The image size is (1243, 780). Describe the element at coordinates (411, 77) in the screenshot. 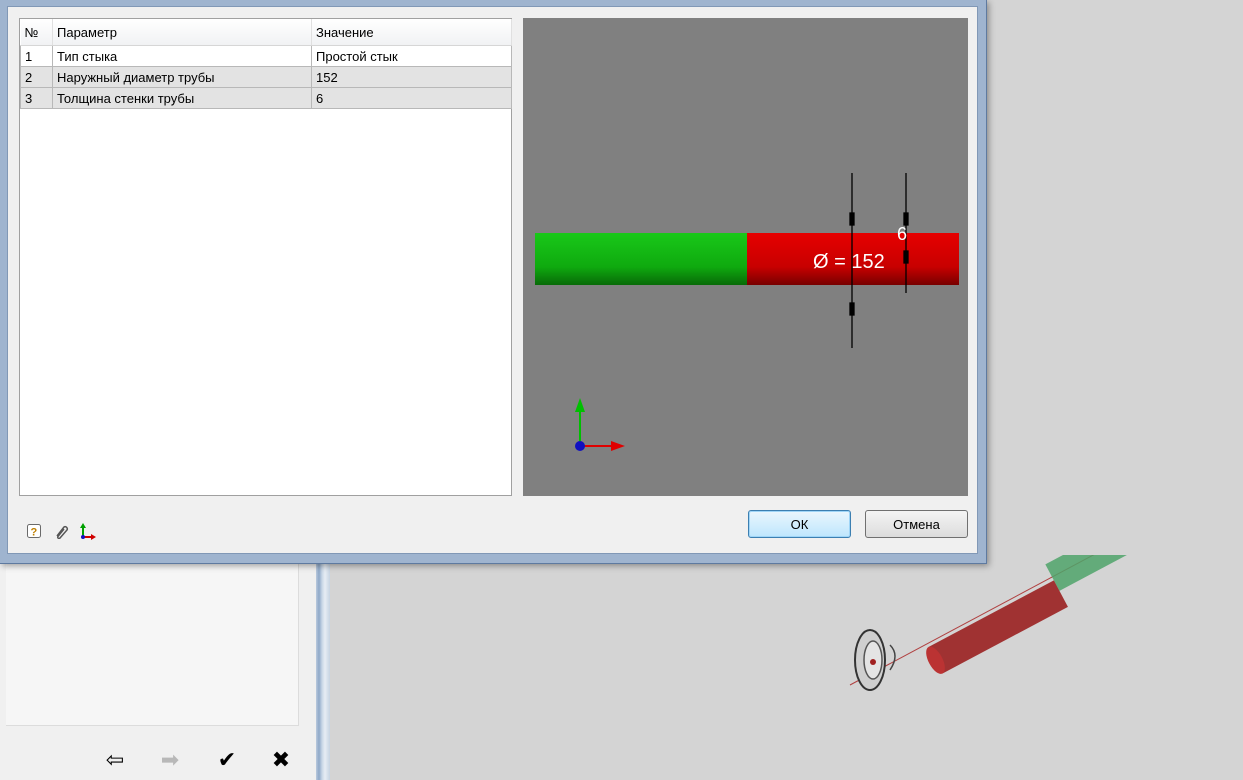

I see `row-value: 152` at that location.